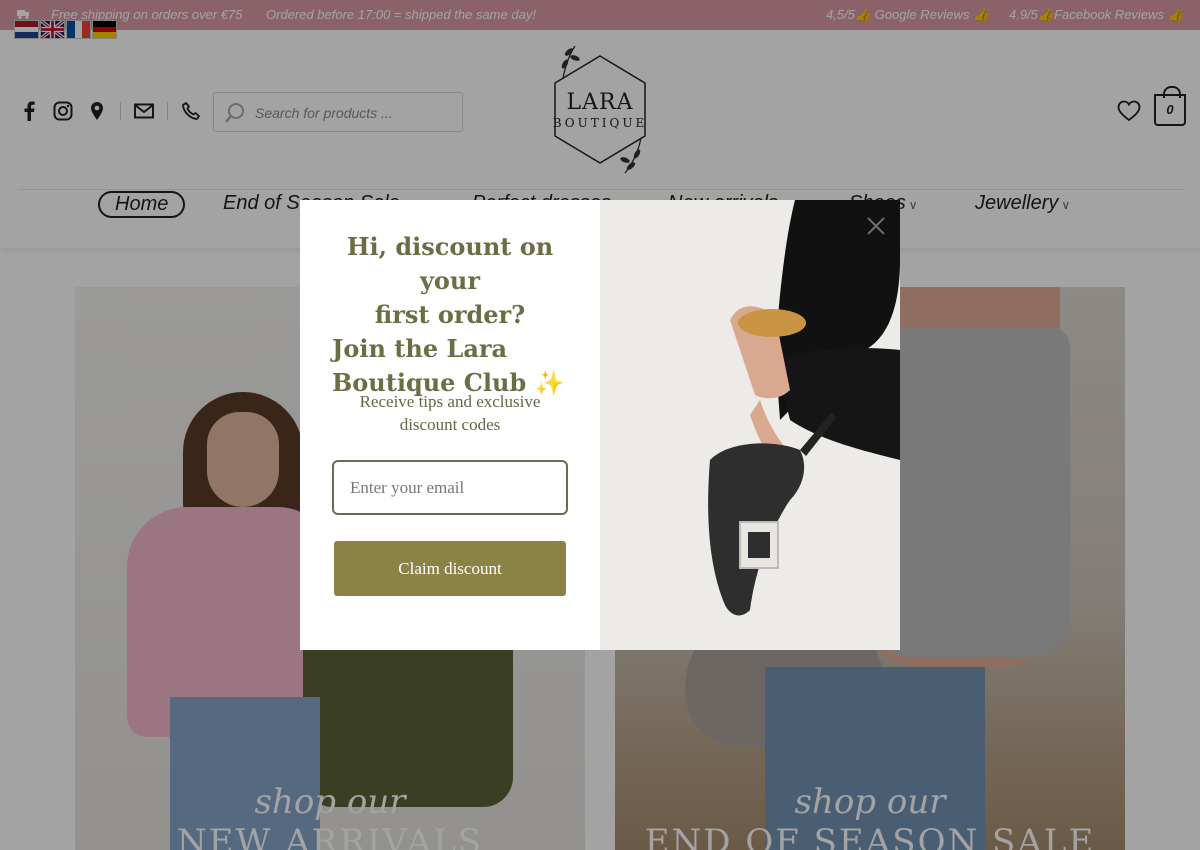 The width and height of the screenshot is (1200, 850). What do you see at coordinates (450, 487) in the screenshot?
I see `email-field: Enter your email` at bounding box center [450, 487].